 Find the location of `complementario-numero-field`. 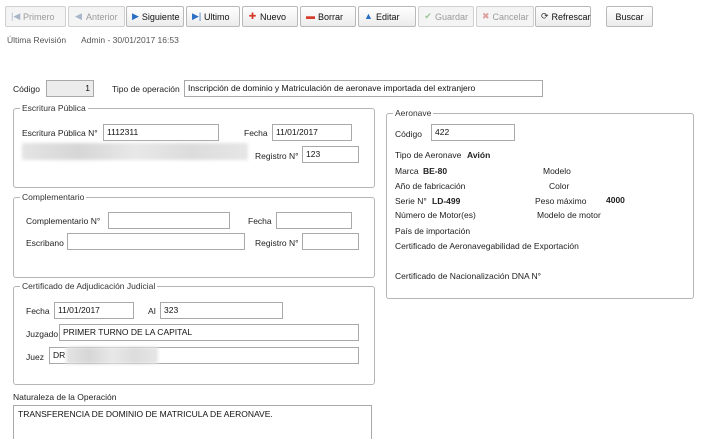

complementario-numero-field is located at coordinates (169, 220).